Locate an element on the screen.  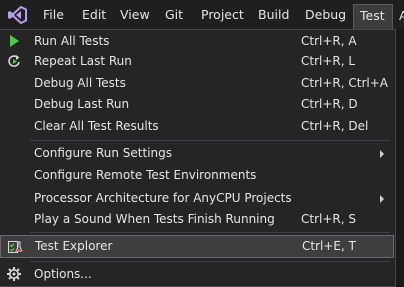
menu-configure-remote-test-environments: Configure Remote Test Environments is located at coordinates (197, 175).